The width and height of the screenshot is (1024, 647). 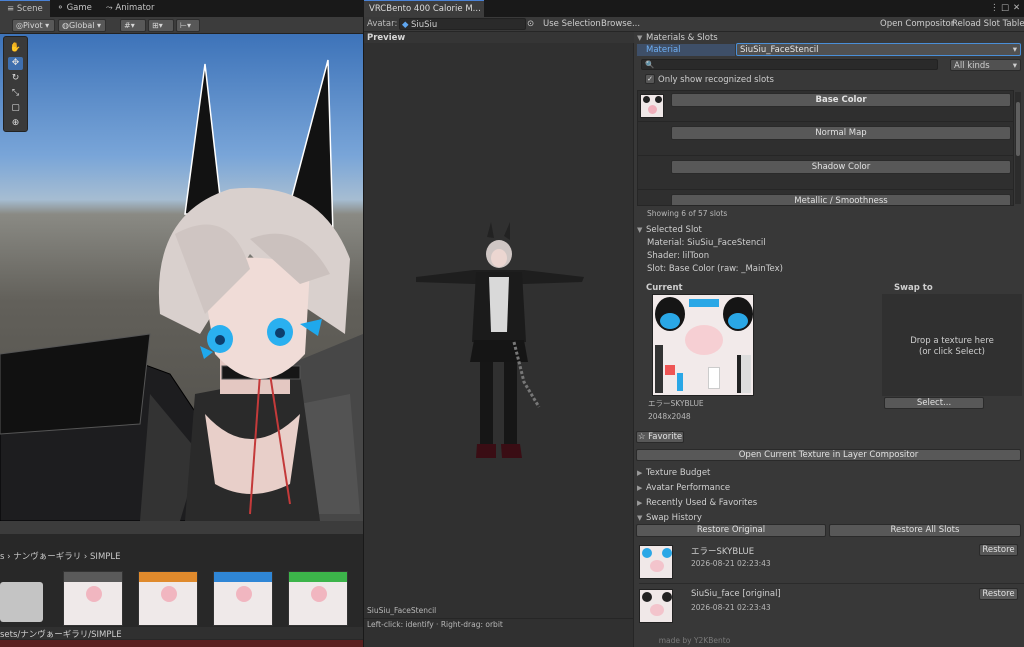 I want to click on texture-budget-foldout: ▶ Texture Budget, so click(x=673, y=473).